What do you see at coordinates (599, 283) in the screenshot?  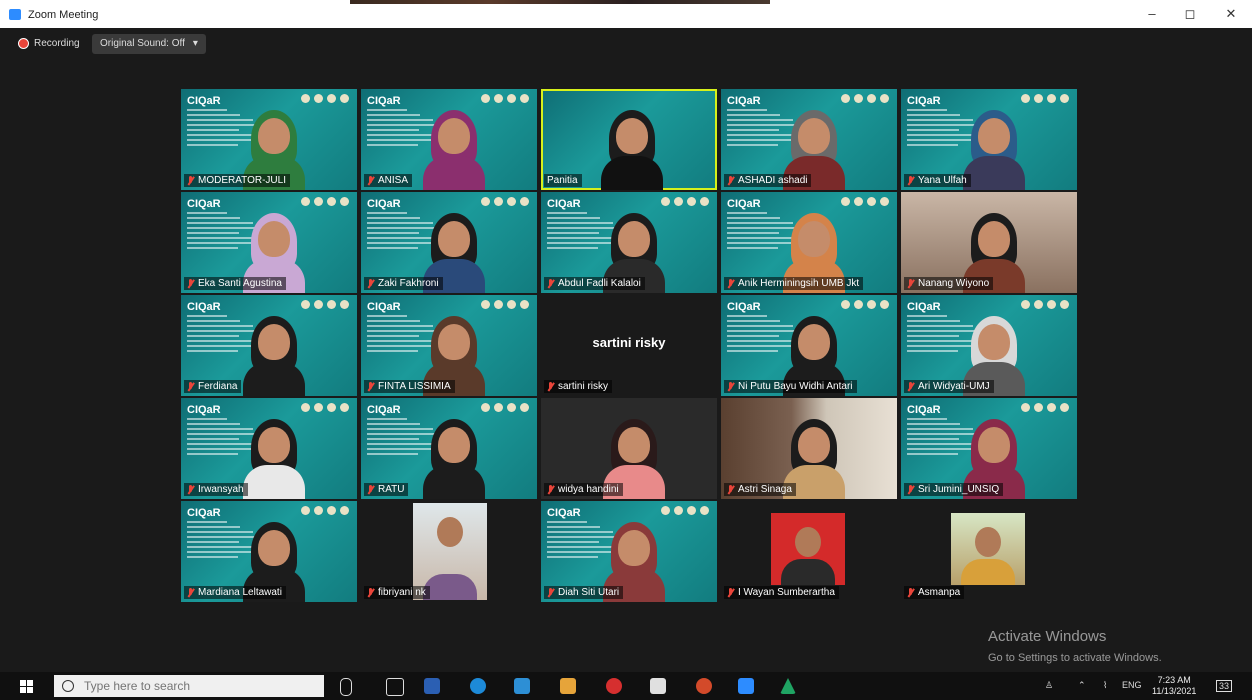 I see `participant-name: Abdul Fadli Kalaloi` at bounding box center [599, 283].